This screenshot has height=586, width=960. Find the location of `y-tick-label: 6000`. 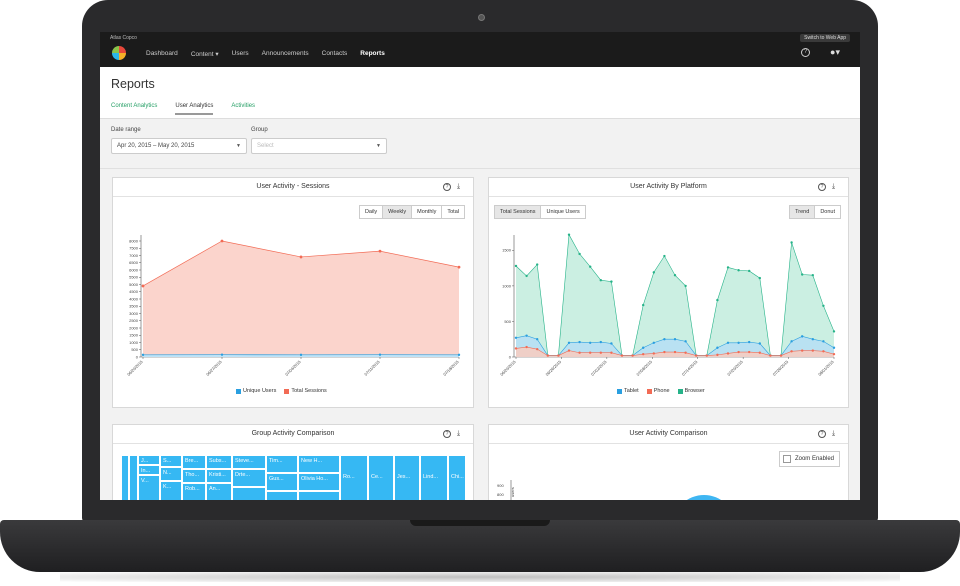

y-tick-label: 6000 is located at coordinates (134, 269).